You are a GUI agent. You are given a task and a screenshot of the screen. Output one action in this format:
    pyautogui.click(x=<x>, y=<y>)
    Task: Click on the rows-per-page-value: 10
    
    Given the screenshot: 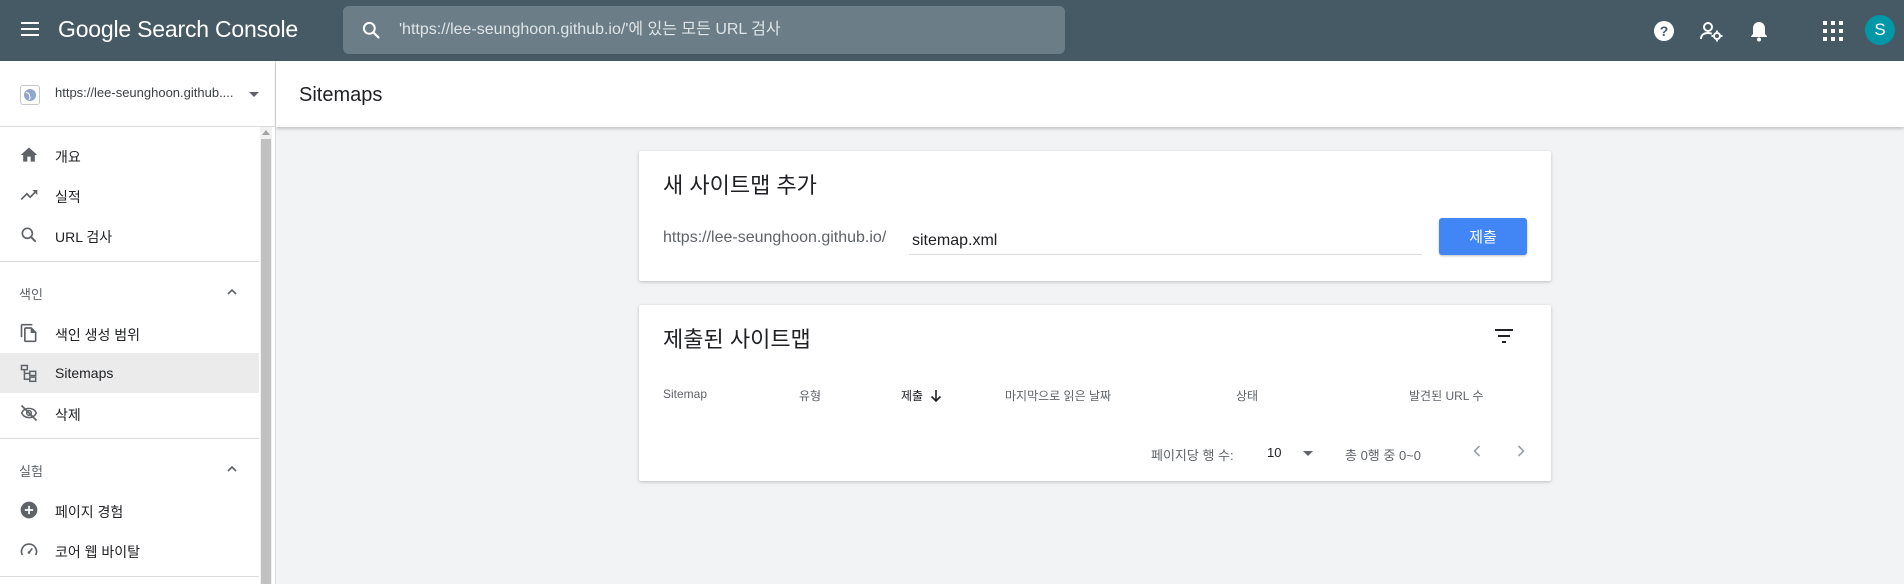 What is the action you would take?
    pyautogui.click(x=1274, y=452)
    